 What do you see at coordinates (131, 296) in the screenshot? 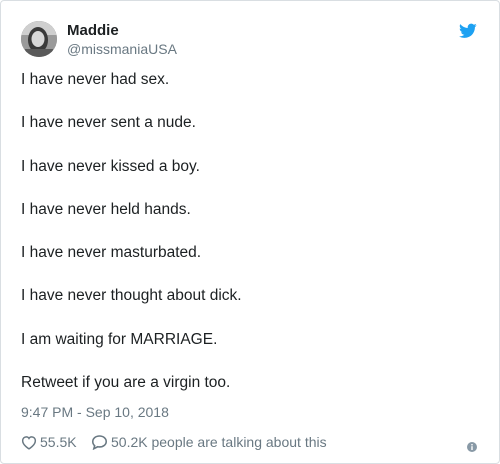
I see `tweet-line: I have never thought about dick.` at bounding box center [131, 296].